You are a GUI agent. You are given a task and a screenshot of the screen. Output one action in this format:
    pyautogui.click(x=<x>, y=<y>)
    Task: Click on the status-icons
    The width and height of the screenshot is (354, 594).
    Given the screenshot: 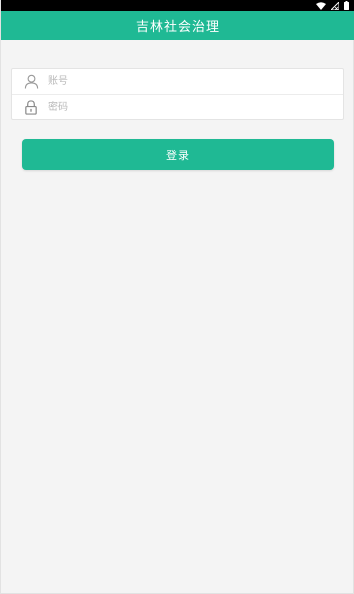 What is the action you would take?
    pyautogui.click(x=332, y=5)
    